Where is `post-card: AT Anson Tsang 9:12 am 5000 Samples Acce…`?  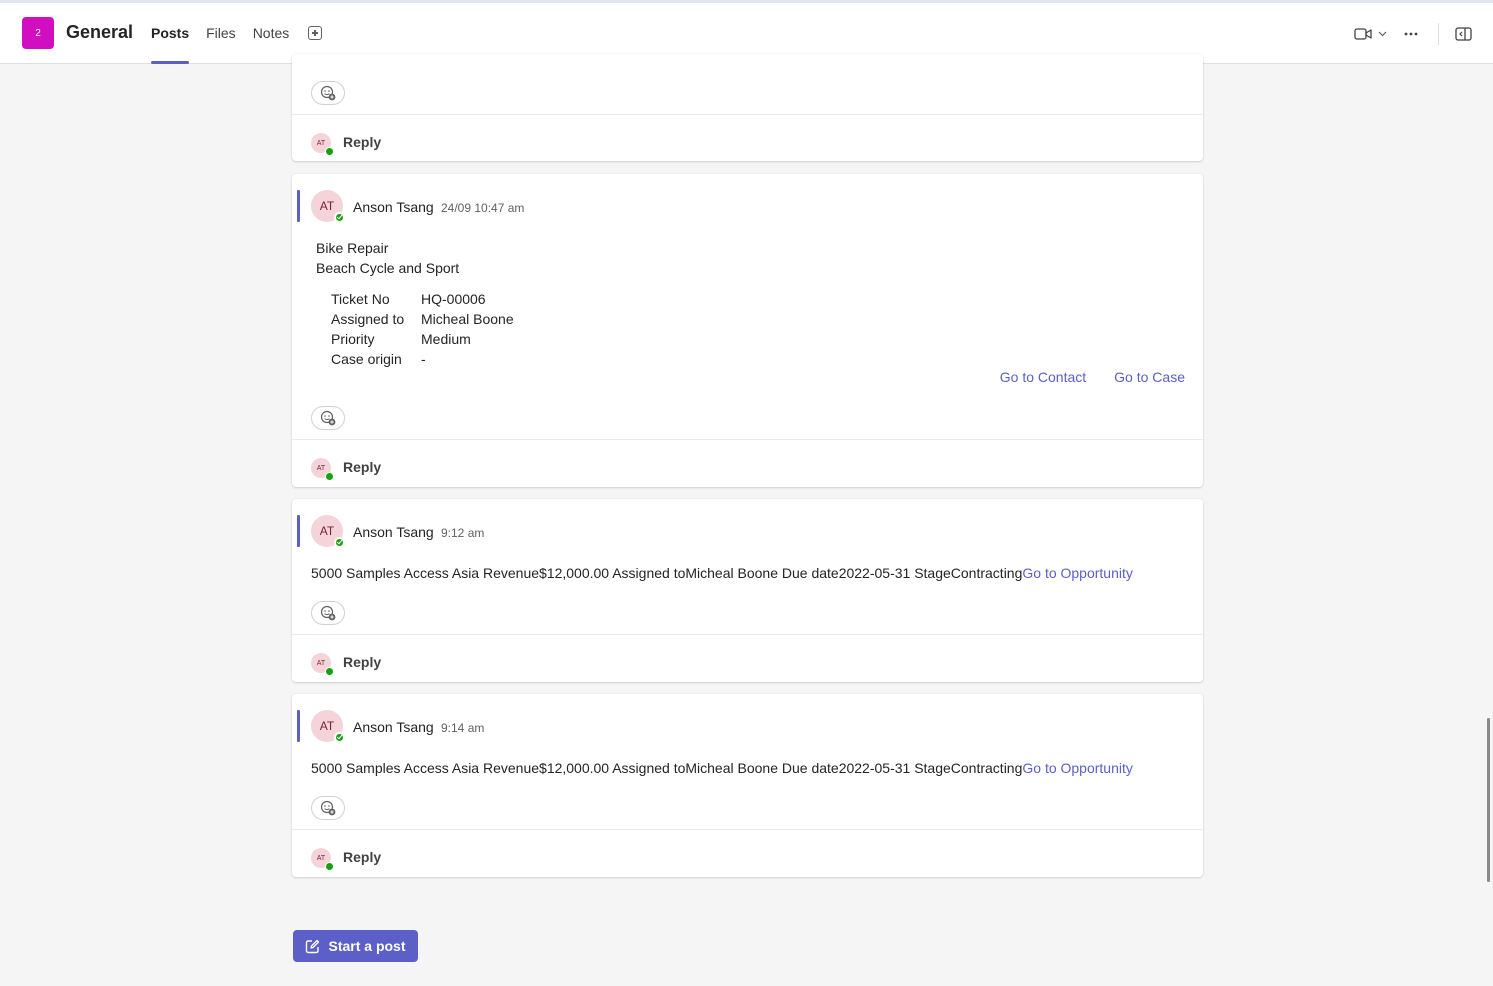 post-card: AT Anson Tsang 9:12 am 5000 Samples Acce… is located at coordinates (747, 590).